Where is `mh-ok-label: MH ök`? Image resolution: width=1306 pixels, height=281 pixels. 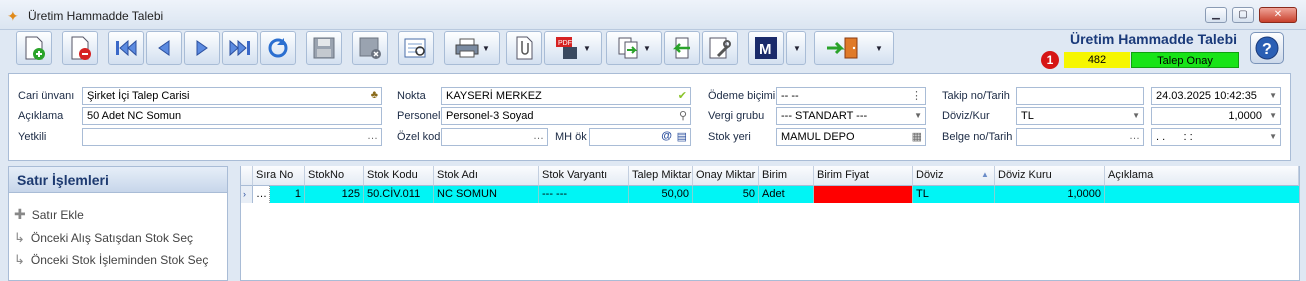
mh-ok-label: MH ök is located at coordinates (571, 137).